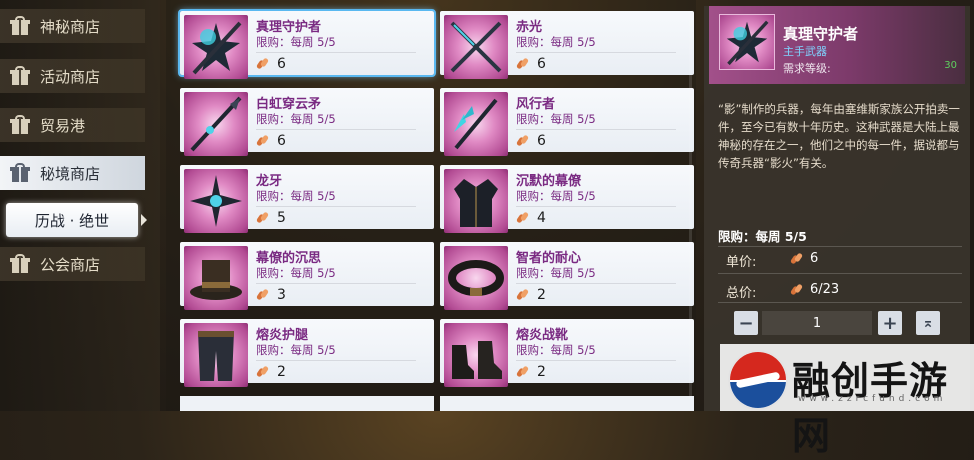 This screenshot has width=974, height=460. Describe the element at coordinates (872, 399) in the screenshot. I see `watermark-url: www.zzrcfund.com` at that location.